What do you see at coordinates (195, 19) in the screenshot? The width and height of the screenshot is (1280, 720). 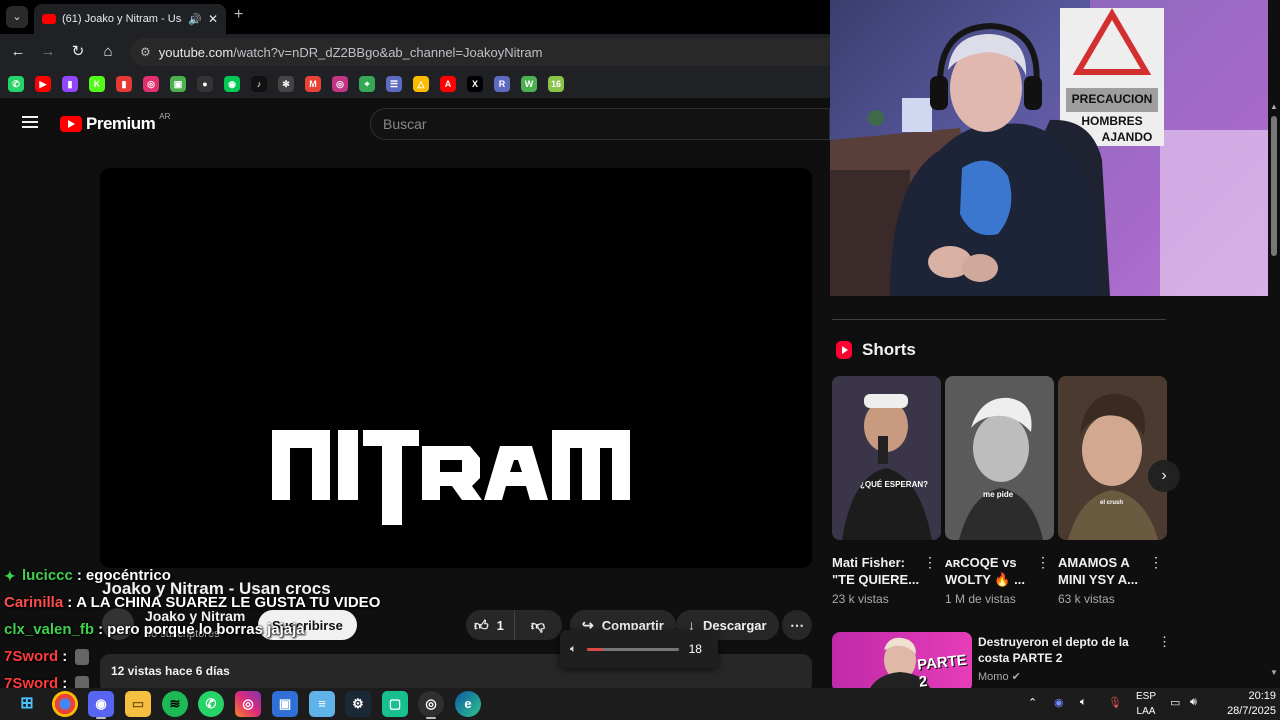 I see `tab-audio-icon: 🔊` at bounding box center [195, 19].